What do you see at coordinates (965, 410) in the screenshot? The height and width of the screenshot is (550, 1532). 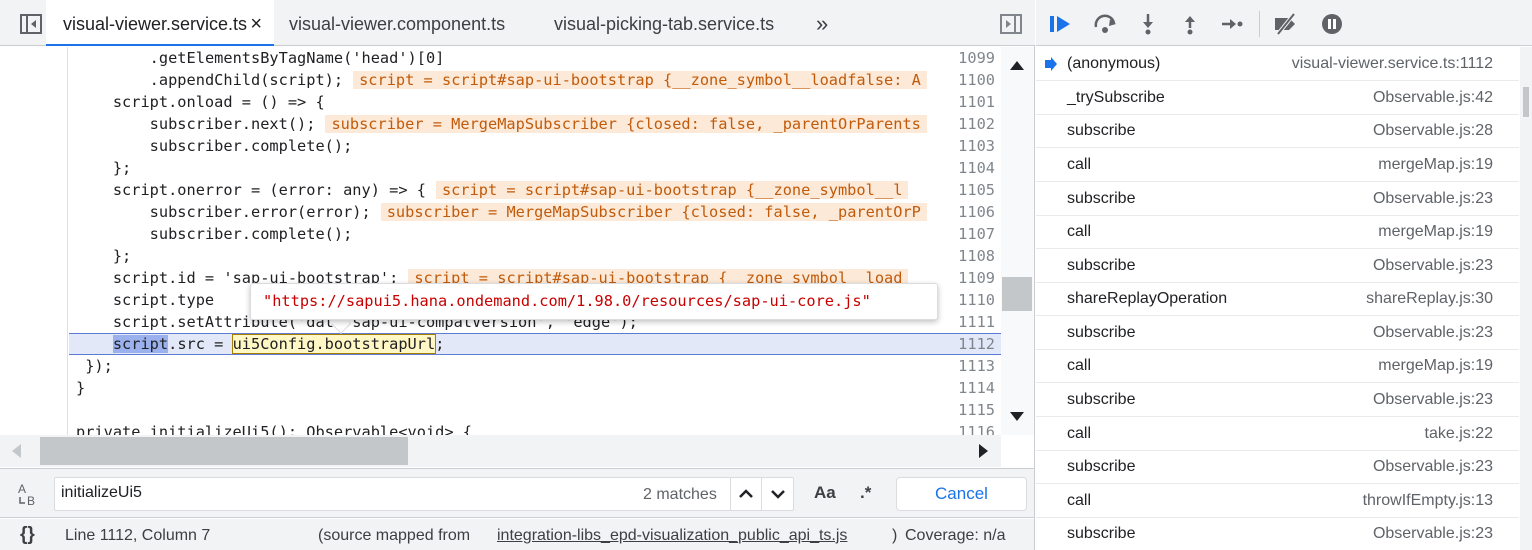 I see `line-number: 1115` at bounding box center [965, 410].